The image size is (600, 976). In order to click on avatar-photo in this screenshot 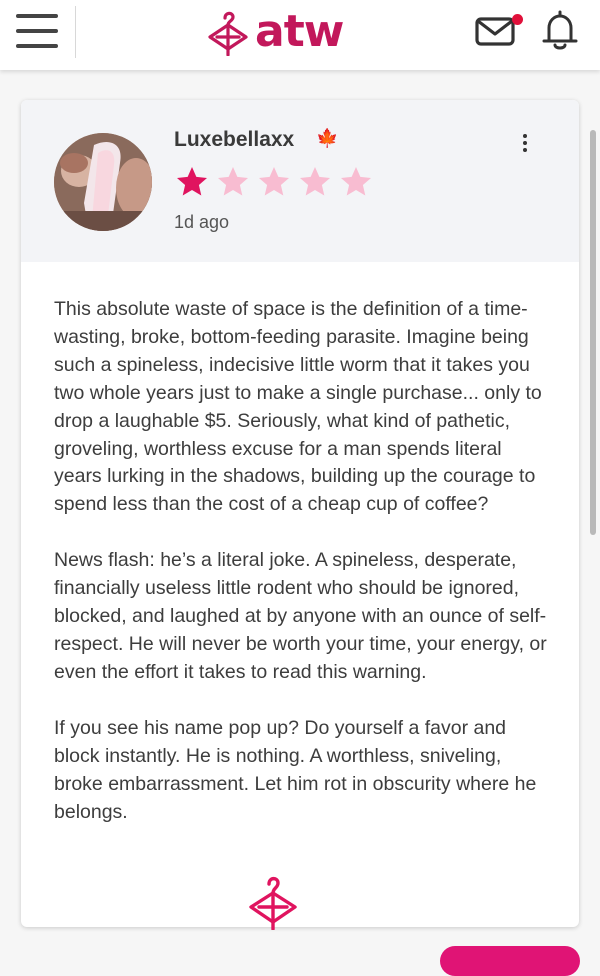, I will do `click(103, 182)`.